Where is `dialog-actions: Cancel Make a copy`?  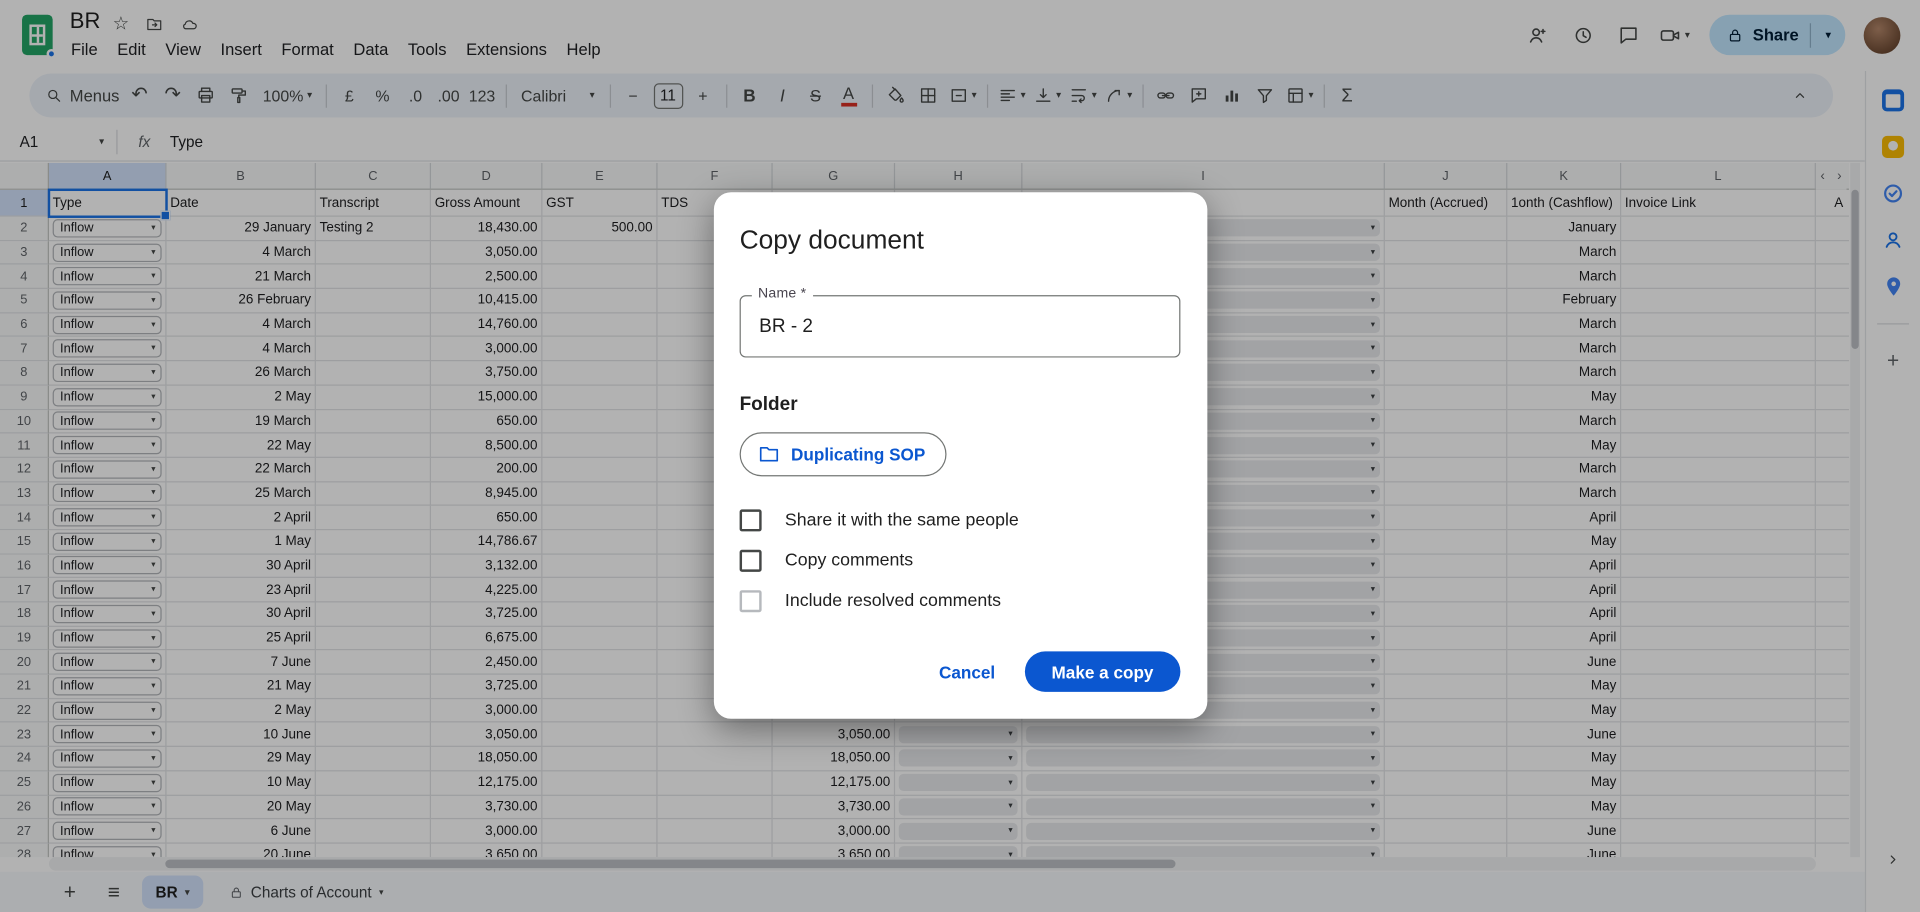
dialog-actions: Cancel Make a copy is located at coordinates (960, 671).